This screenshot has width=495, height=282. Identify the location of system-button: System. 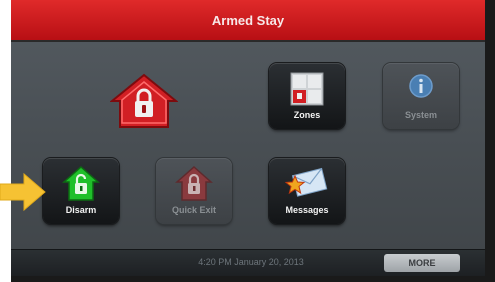
(421, 96).